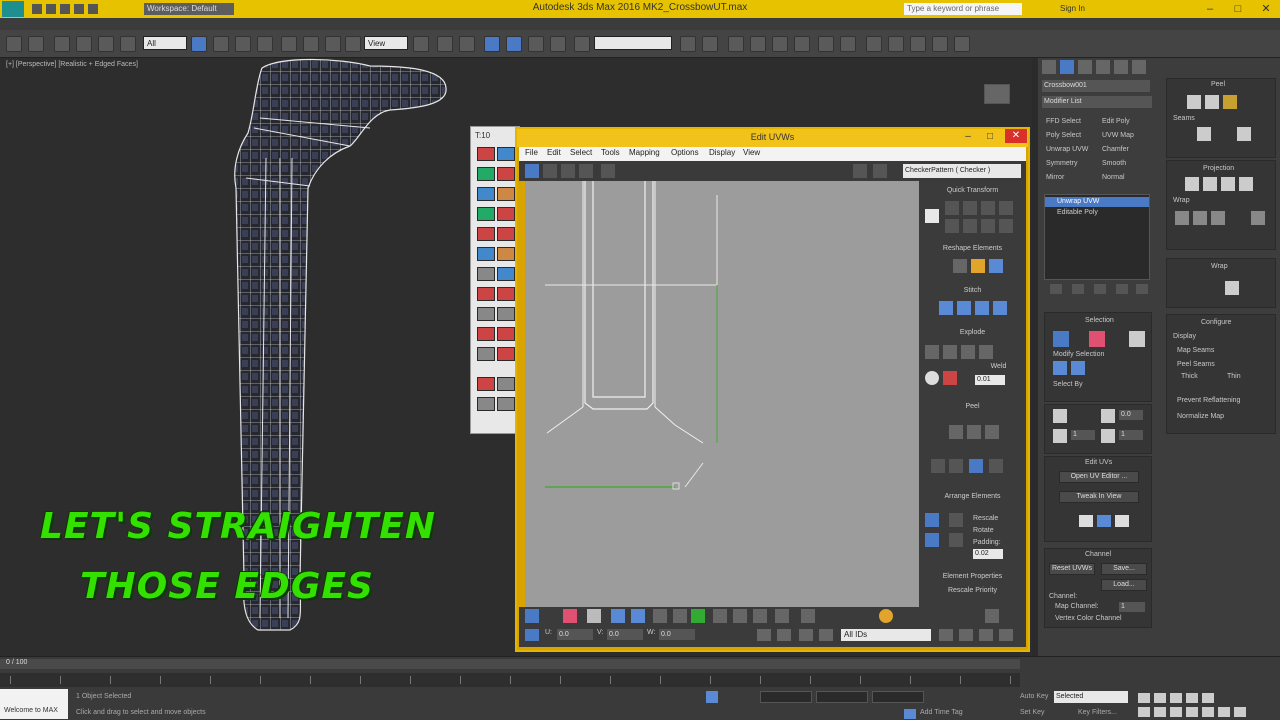  I want to click on vertex-selection-icon, so click(1061, 339).